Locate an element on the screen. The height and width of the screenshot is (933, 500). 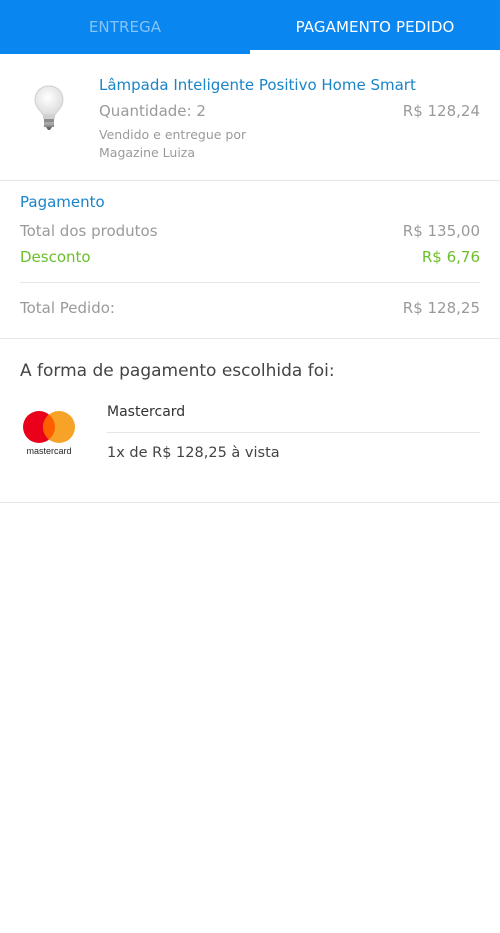
tab-bar: ENTREGA PAGAMENTO PEDIDO is located at coordinates (250, 27).